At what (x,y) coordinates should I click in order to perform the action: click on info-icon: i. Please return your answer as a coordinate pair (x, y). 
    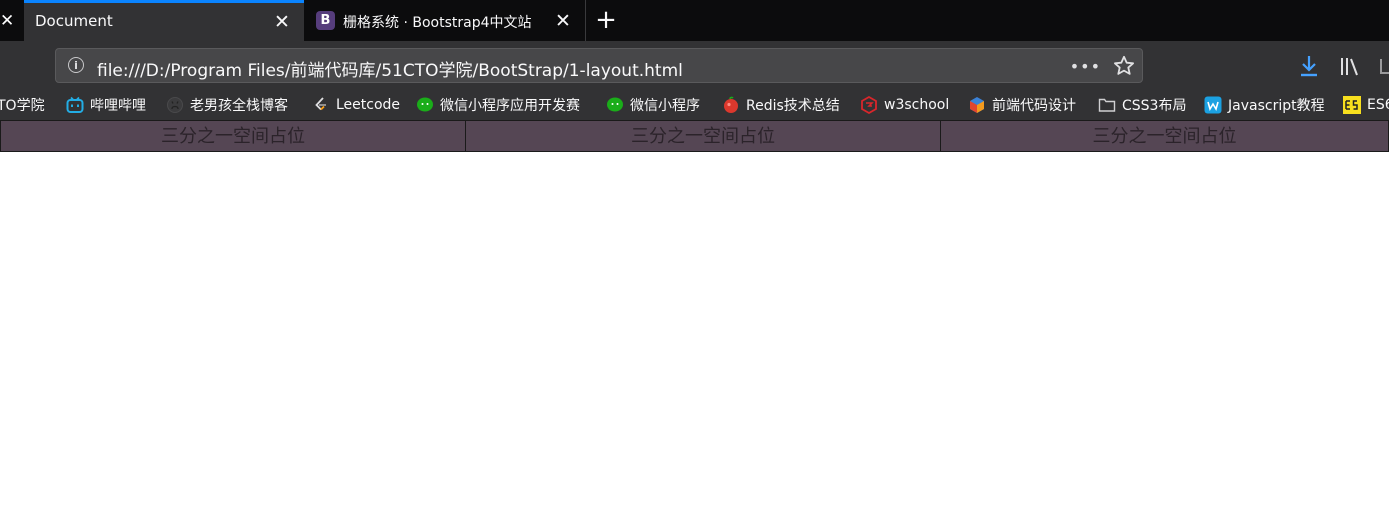
    Looking at the image, I should click on (76, 65).